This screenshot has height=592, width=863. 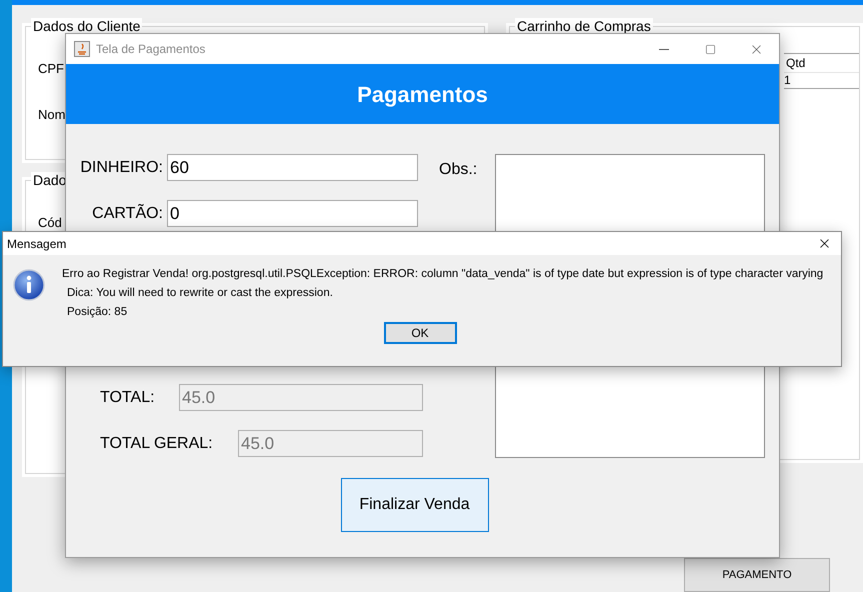 I want to click on message-text: Dica: You will need to rewrite or cast the expression., so click(x=200, y=293).